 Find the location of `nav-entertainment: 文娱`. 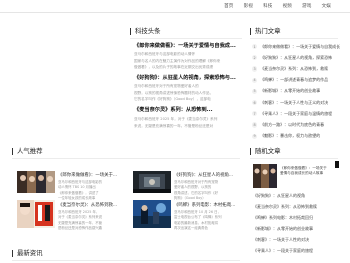

nav-entertainment: 文娱 is located at coordinates (327, 6).